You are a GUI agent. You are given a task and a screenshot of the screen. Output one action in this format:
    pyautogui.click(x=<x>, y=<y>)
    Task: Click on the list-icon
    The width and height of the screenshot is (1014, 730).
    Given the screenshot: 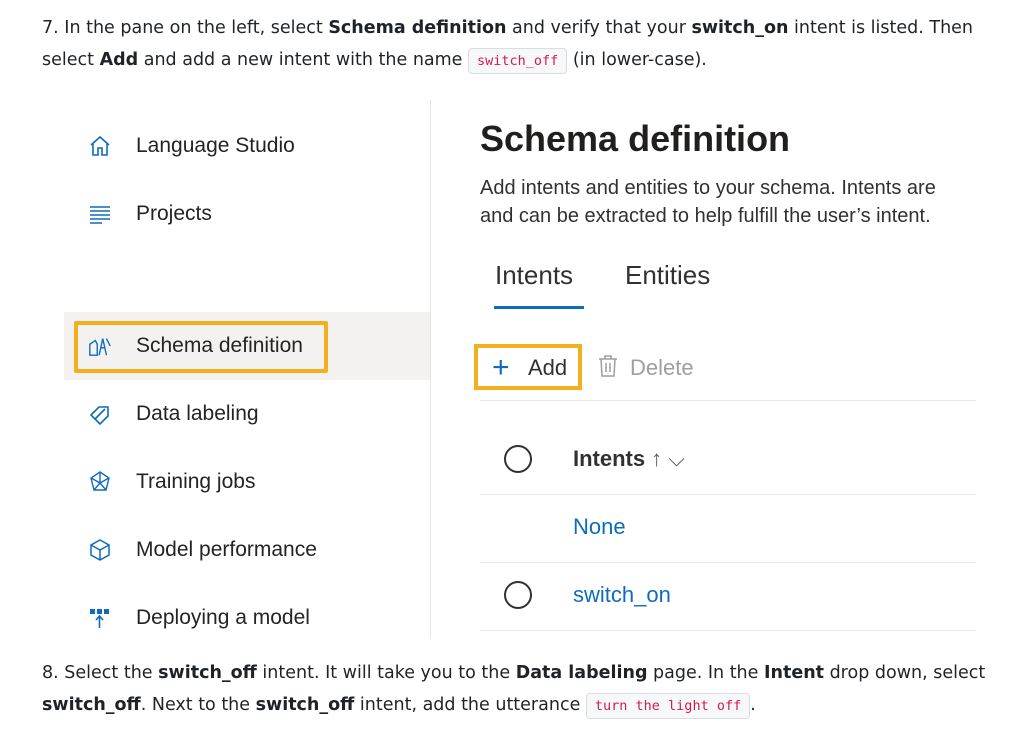 What is the action you would take?
    pyautogui.click(x=100, y=214)
    